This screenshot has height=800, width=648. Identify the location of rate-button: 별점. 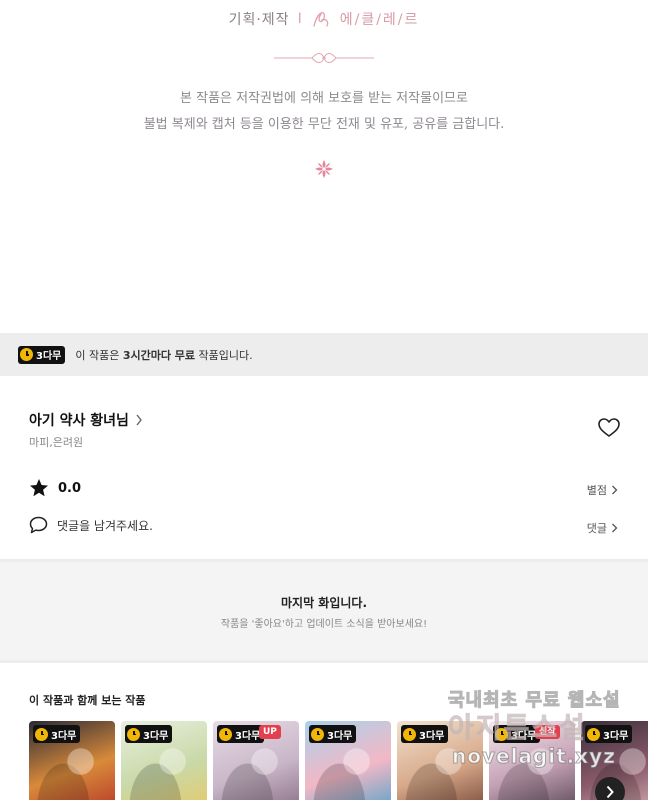
(602, 490).